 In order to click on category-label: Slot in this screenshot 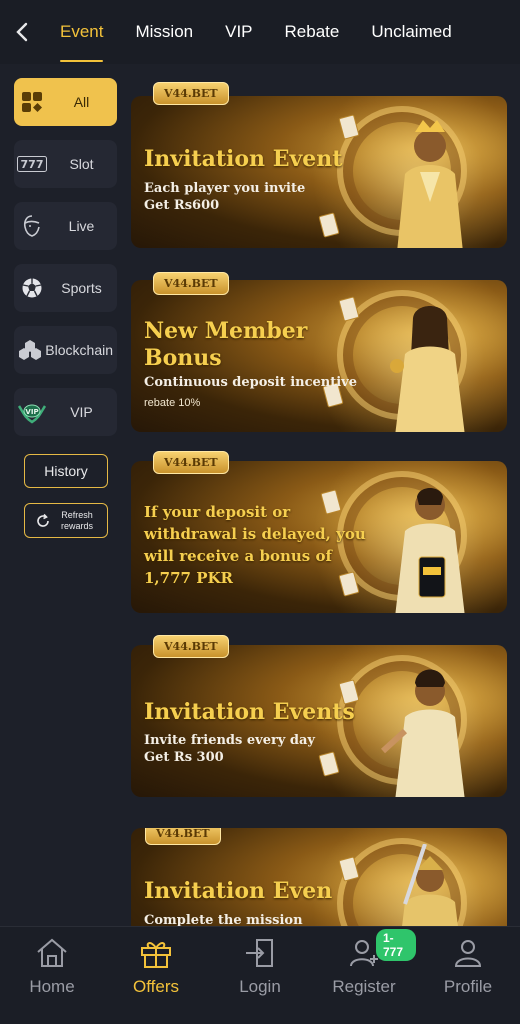, I will do `click(81, 164)`.